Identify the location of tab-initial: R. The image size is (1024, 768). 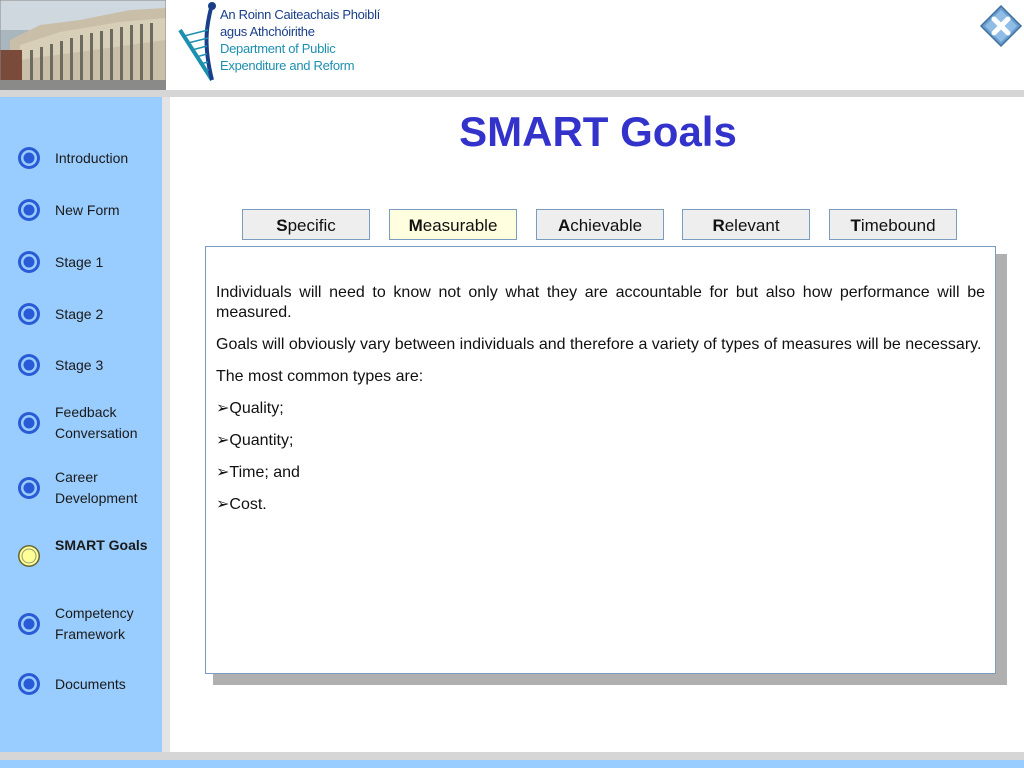
(718, 225).